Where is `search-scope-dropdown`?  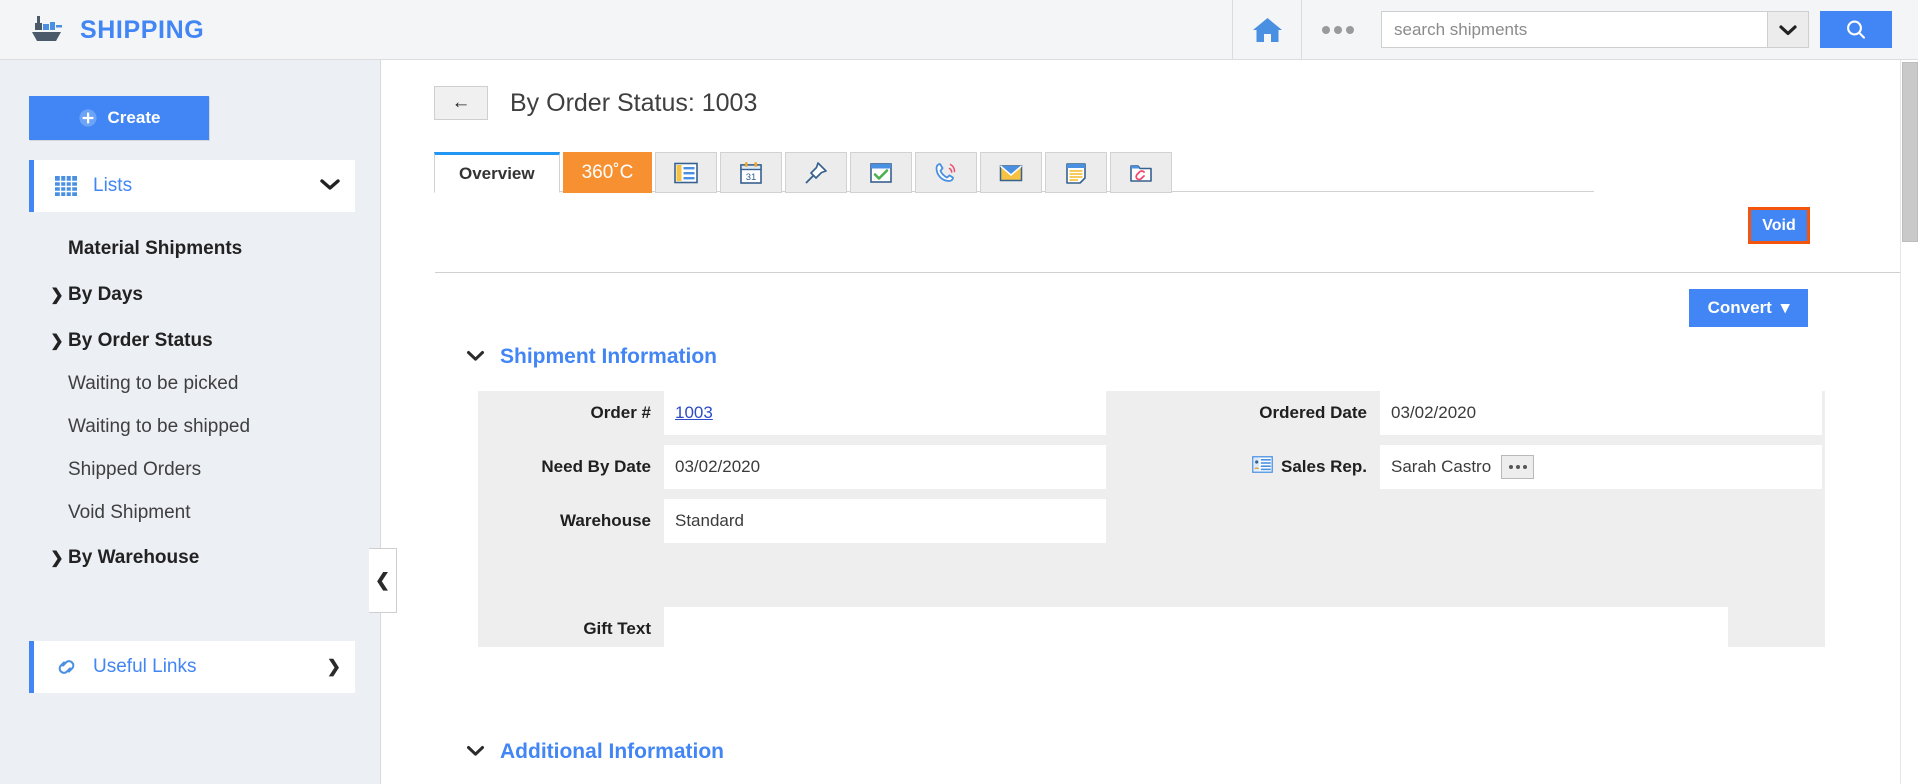 search-scope-dropdown is located at coordinates (1787, 29).